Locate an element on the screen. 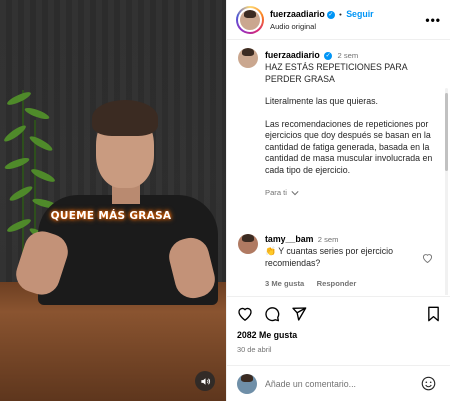 This screenshot has height=401, width=450. description-paragraph-1: Literalmente las que quieras. is located at coordinates (321, 101).